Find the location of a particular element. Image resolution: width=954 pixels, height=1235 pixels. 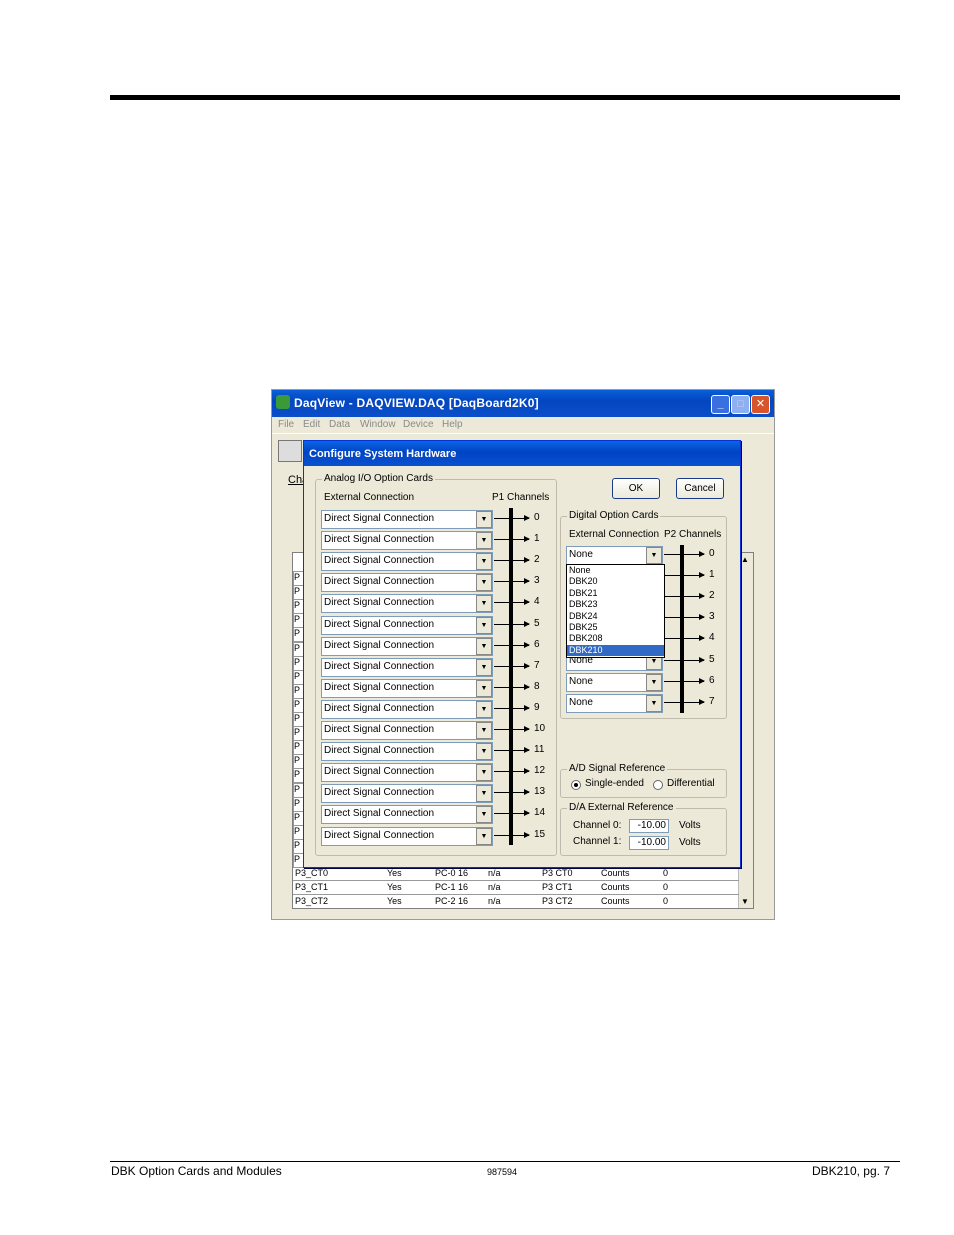

menu-bar: File Edit Data Window Device Help is located at coordinates (523, 425).